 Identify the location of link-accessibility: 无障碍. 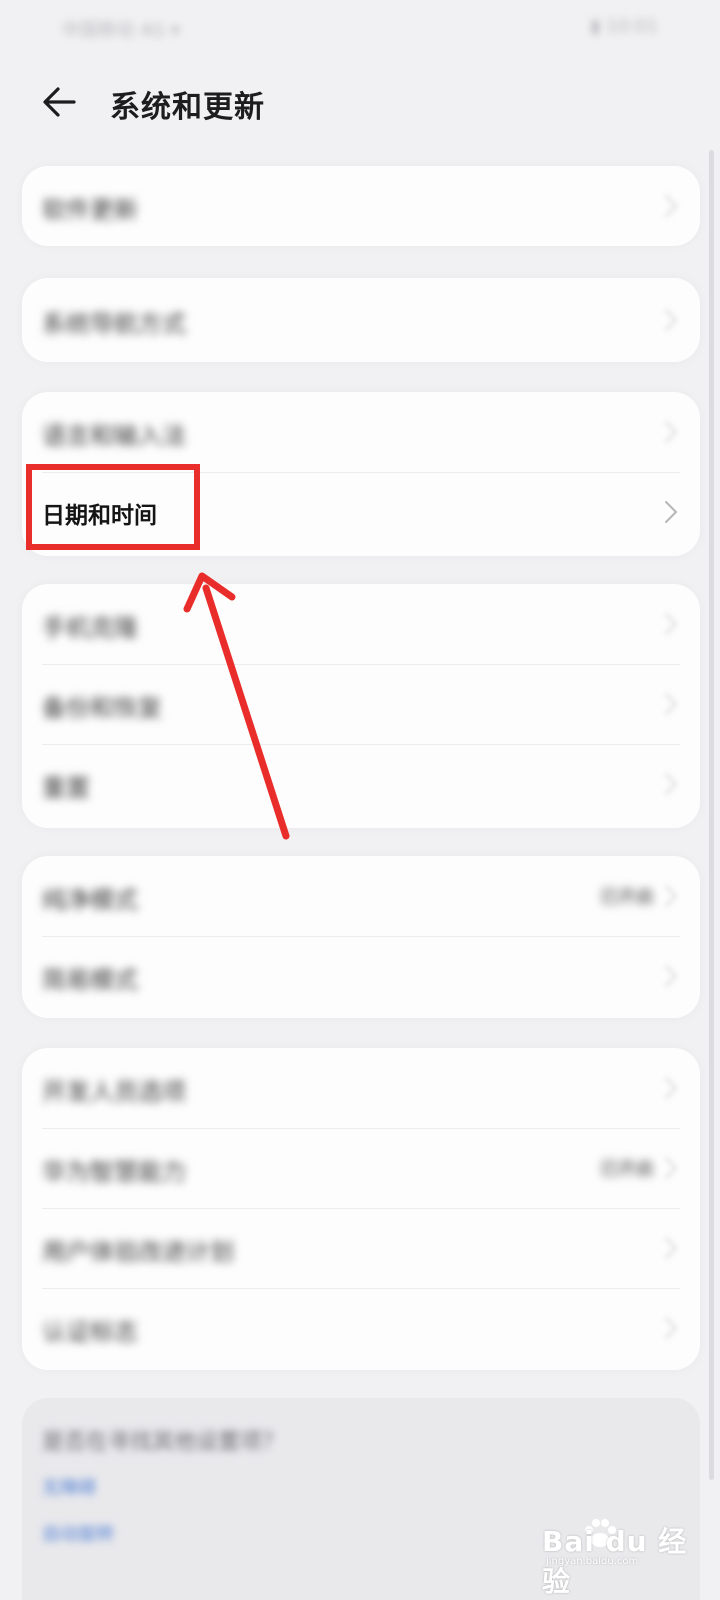
(69, 1487).